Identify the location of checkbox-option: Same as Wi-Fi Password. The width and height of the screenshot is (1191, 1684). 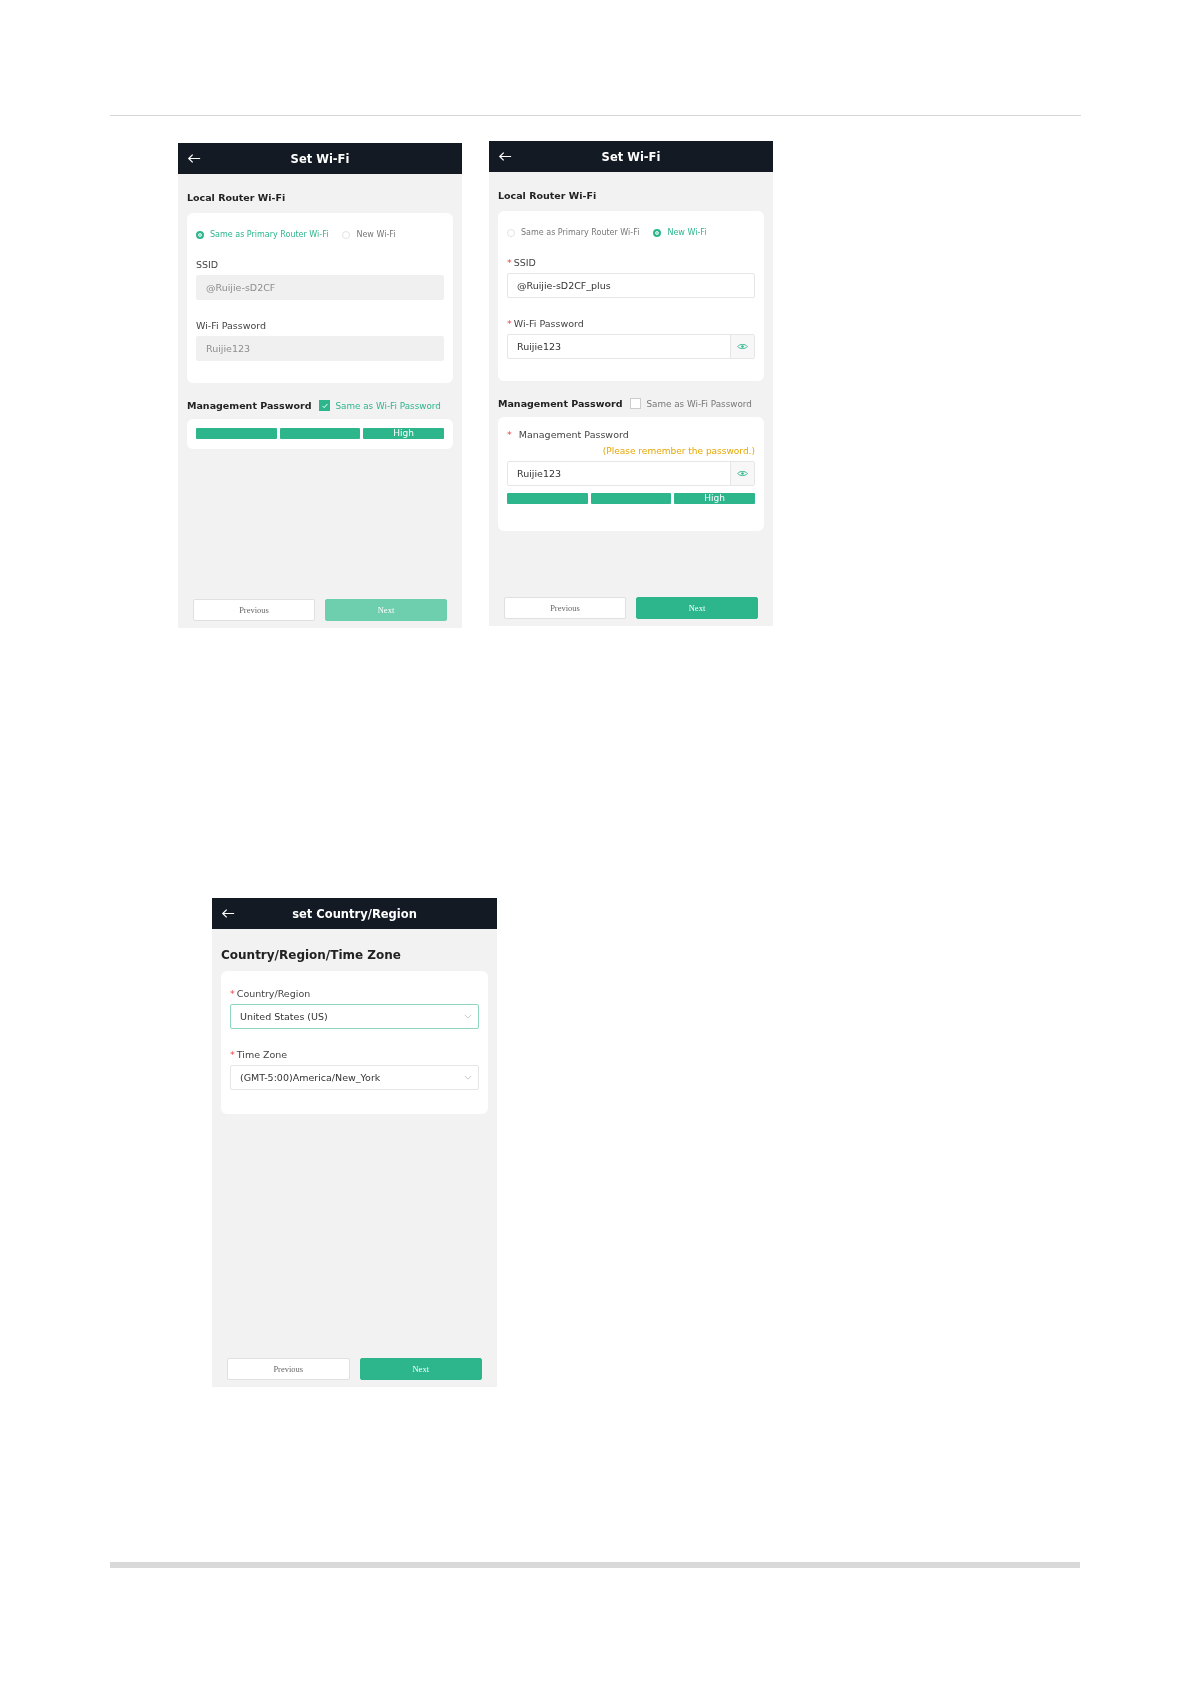
(691, 403).